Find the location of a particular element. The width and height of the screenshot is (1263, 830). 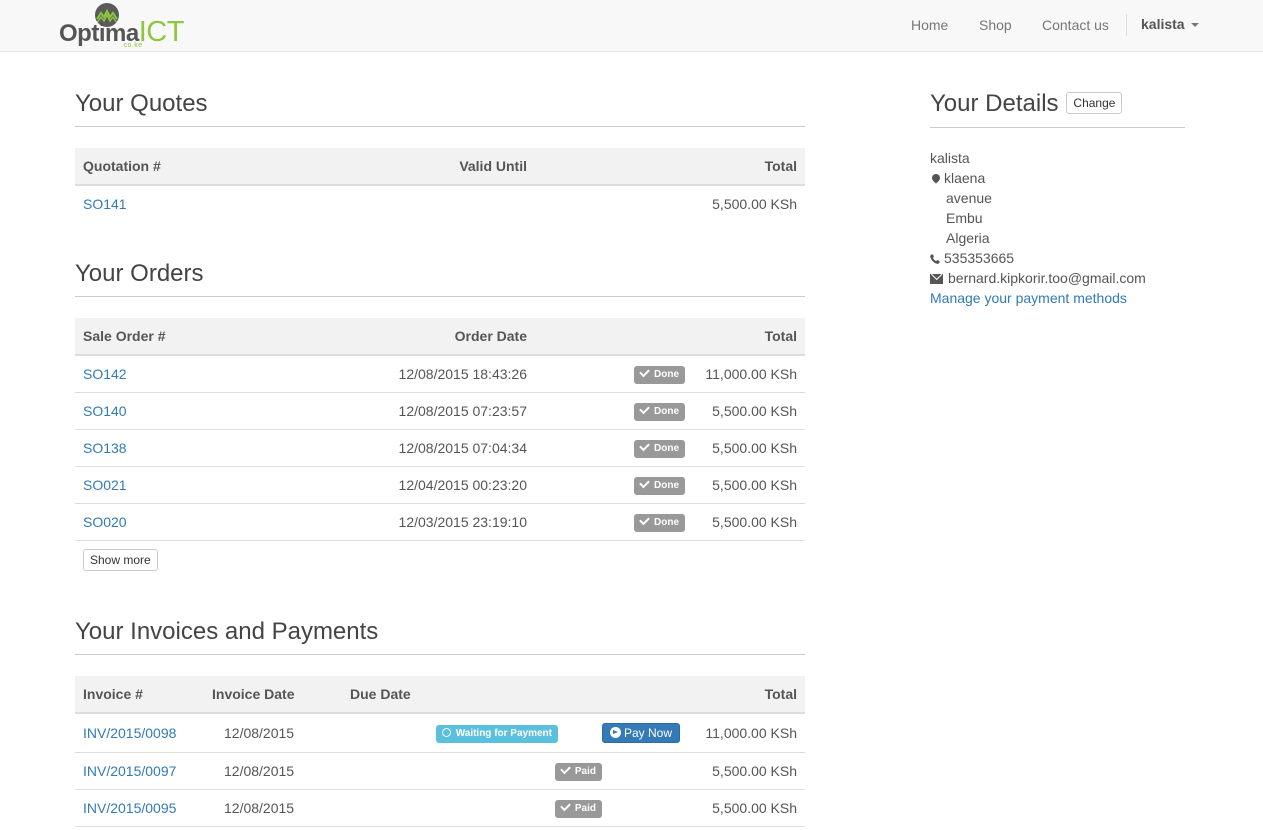

brand-logo: OptimaICT .co.ke is located at coordinates (129, 26).